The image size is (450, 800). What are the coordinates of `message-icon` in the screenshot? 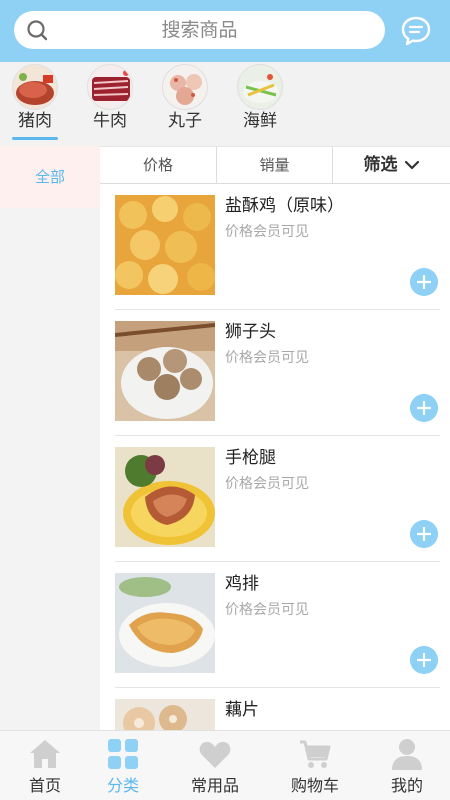 It's located at (416, 31).